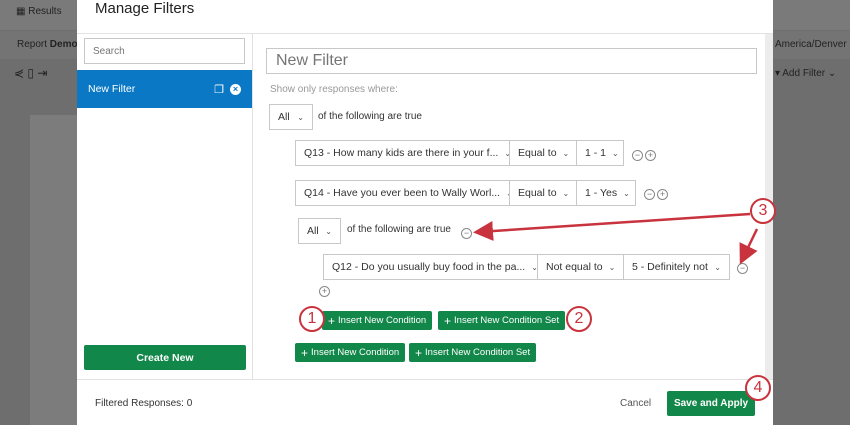 Image resolution: width=850 pixels, height=425 pixels. I want to click on annotation-arrows, so click(616, 238).